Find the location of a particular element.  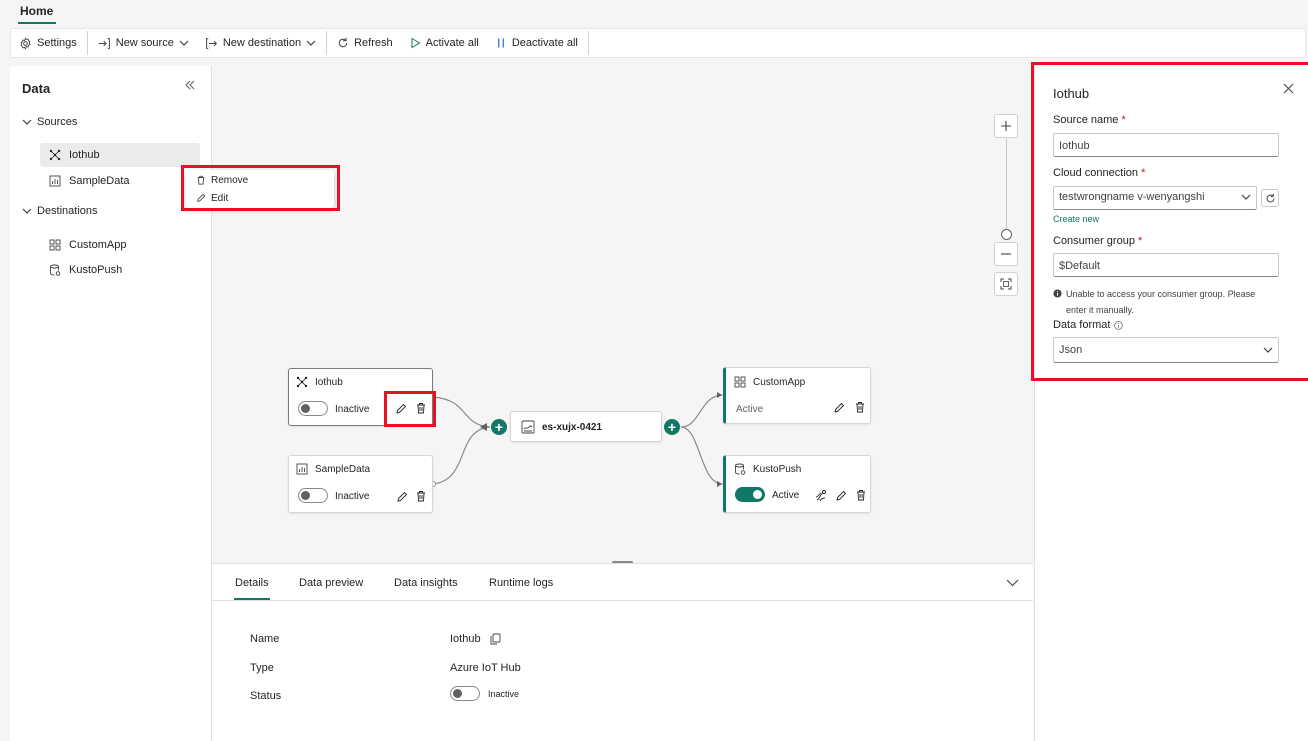

node-header: CustomApp is located at coordinates (769, 382).